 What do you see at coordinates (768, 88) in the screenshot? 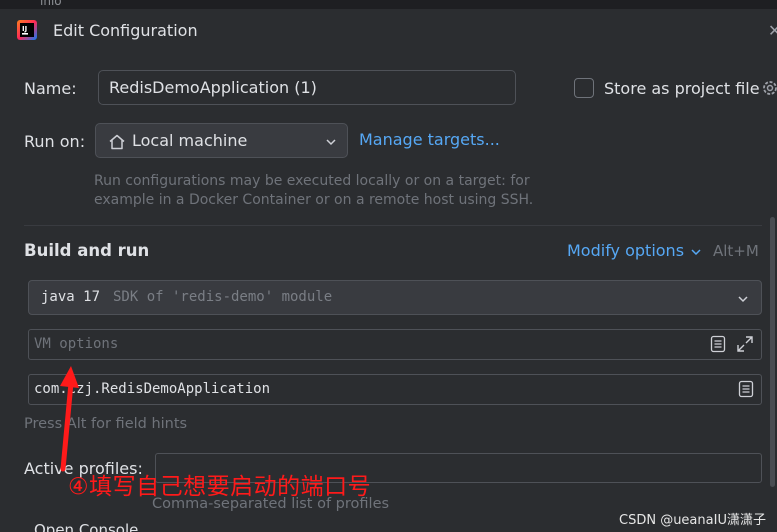
I see `gear-icon` at bounding box center [768, 88].